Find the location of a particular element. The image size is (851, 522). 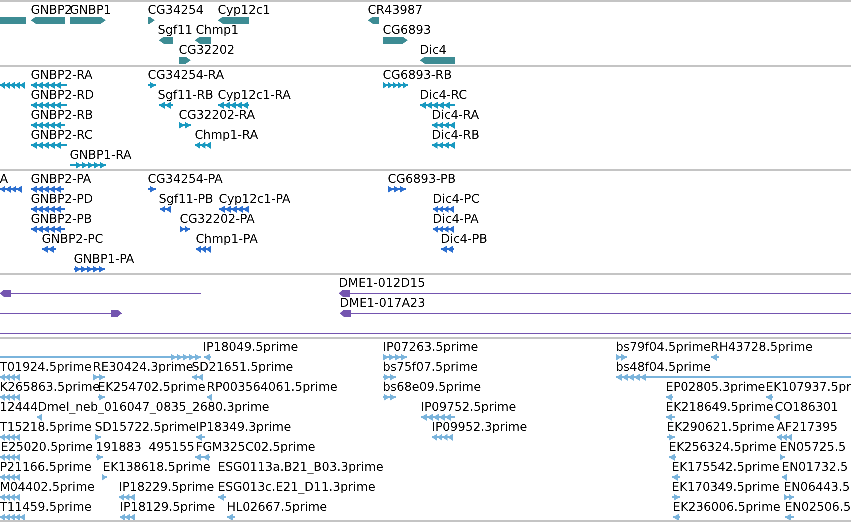

feature-label: EN06443.5 is located at coordinates (817, 487).